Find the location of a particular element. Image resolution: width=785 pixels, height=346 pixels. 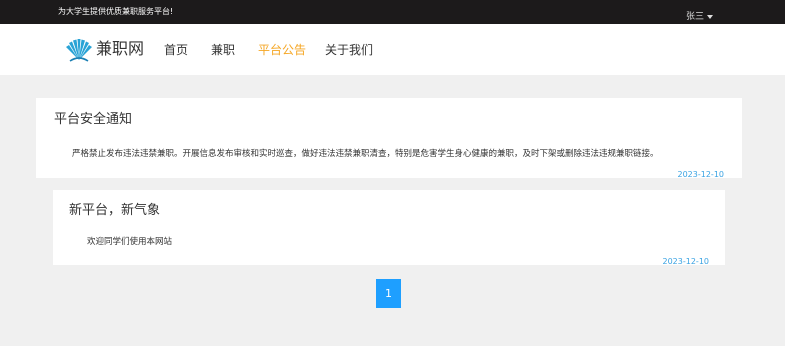

page-number: 1 is located at coordinates (388, 293).